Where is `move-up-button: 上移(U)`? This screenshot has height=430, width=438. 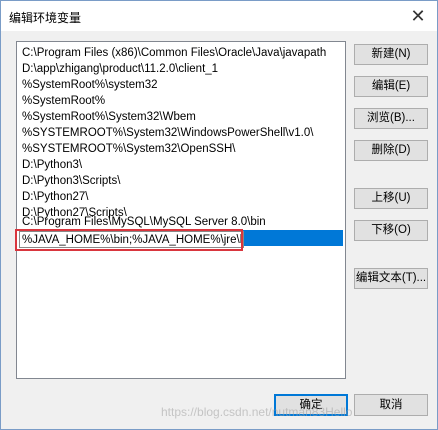 move-up-button: 上移(U) is located at coordinates (391, 198).